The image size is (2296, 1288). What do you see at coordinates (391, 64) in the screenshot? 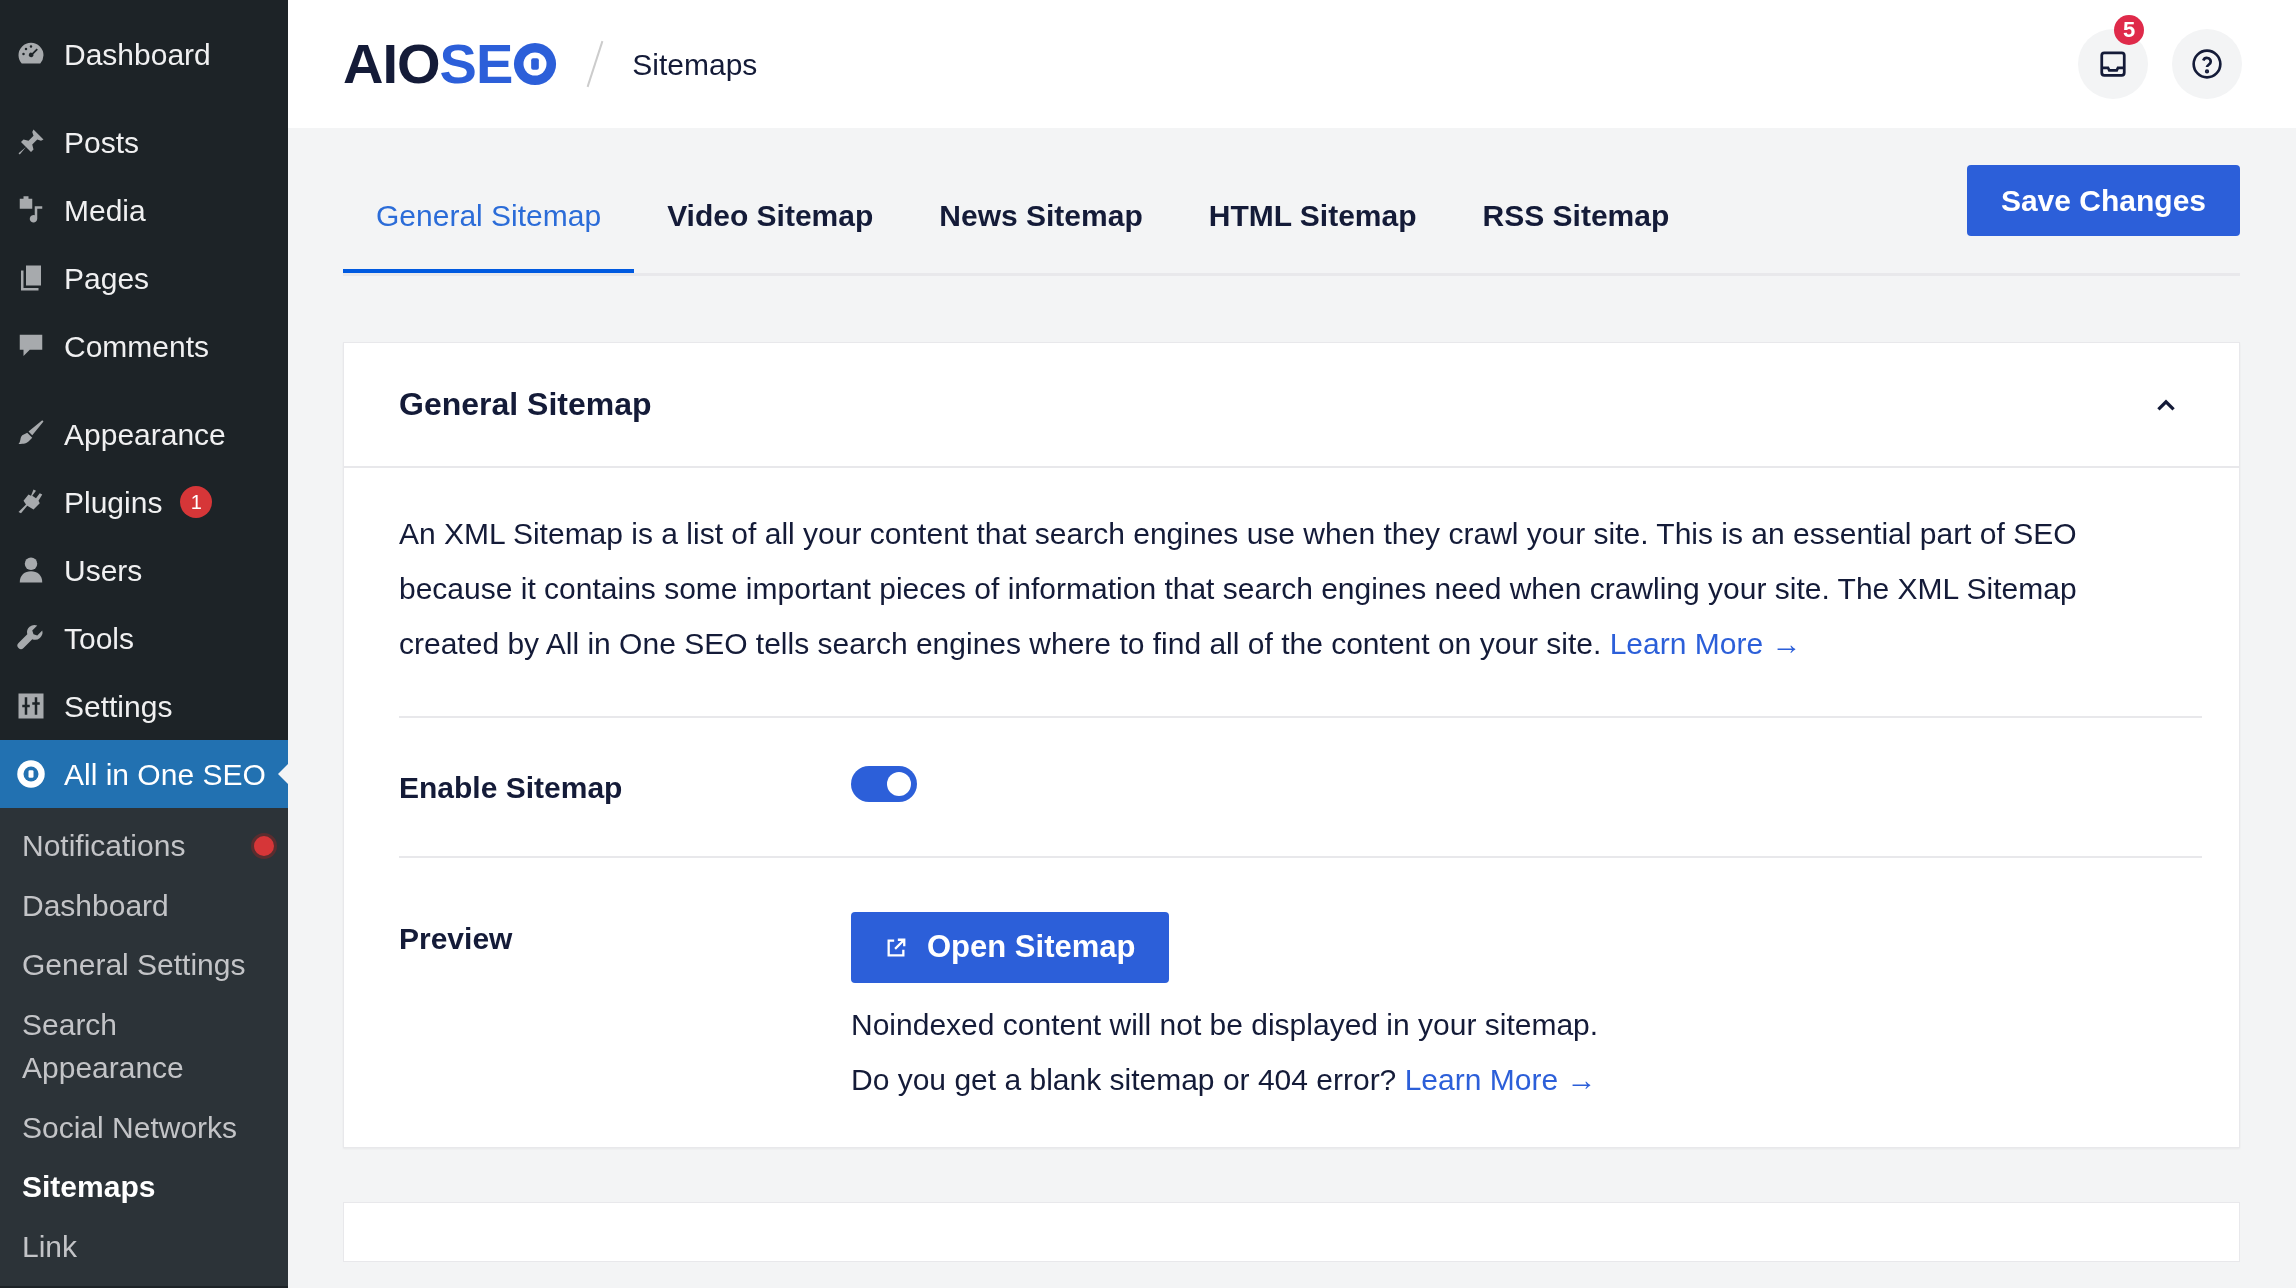
I see `logo-text: AIO` at bounding box center [391, 64].